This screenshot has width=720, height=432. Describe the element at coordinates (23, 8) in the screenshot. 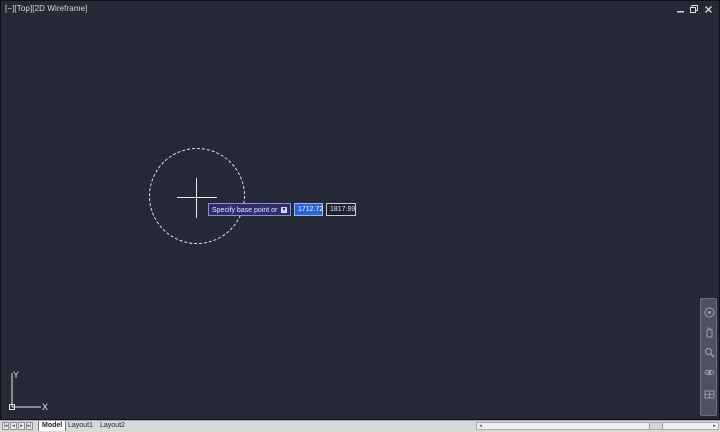

I see `view-menu: [Top]` at that location.